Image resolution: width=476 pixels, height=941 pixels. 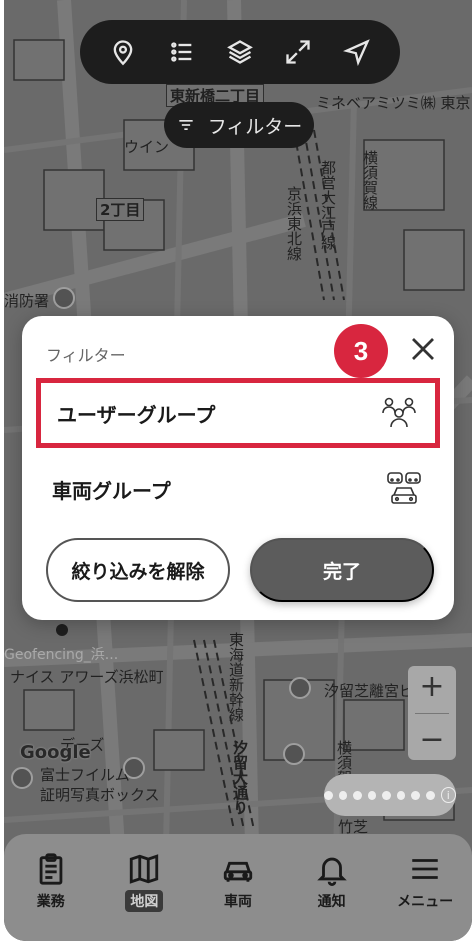 What do you see at coordinates (136, 414) in the screenshot?
I see `option-label: ユーザーグループ` at bounding box center [136, 414].